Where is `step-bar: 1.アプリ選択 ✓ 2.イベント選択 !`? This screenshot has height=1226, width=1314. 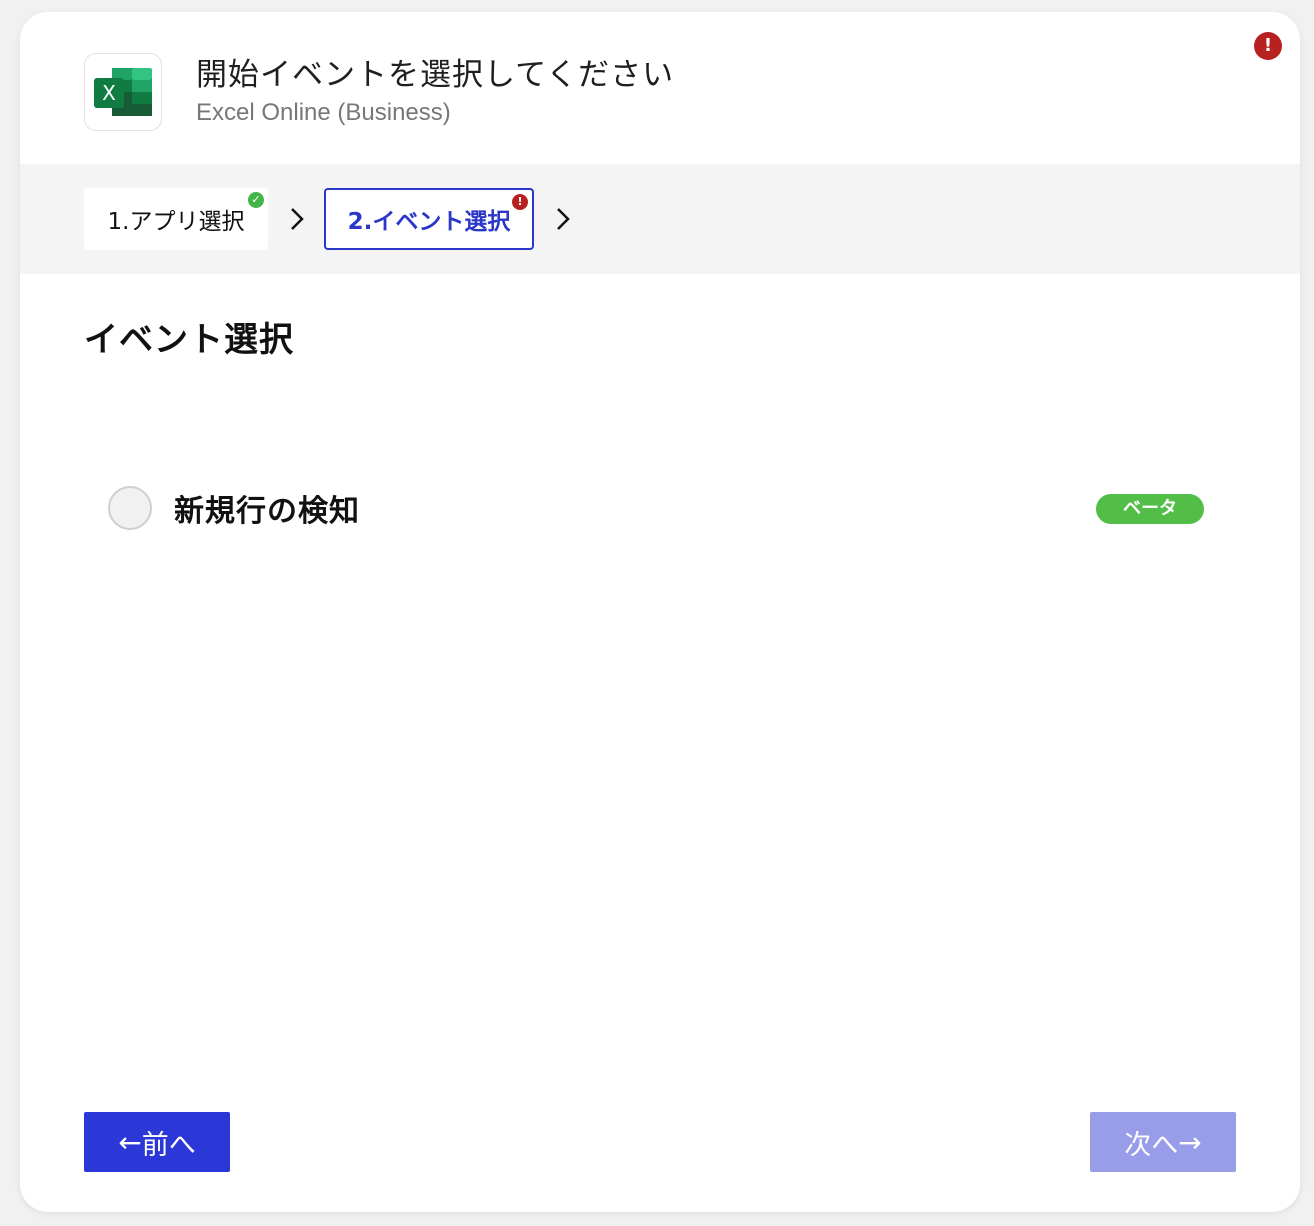
step-bar: 1.アプリ選択 ✓ 2.イベント選択 ! is located at coordinates (660, 219).